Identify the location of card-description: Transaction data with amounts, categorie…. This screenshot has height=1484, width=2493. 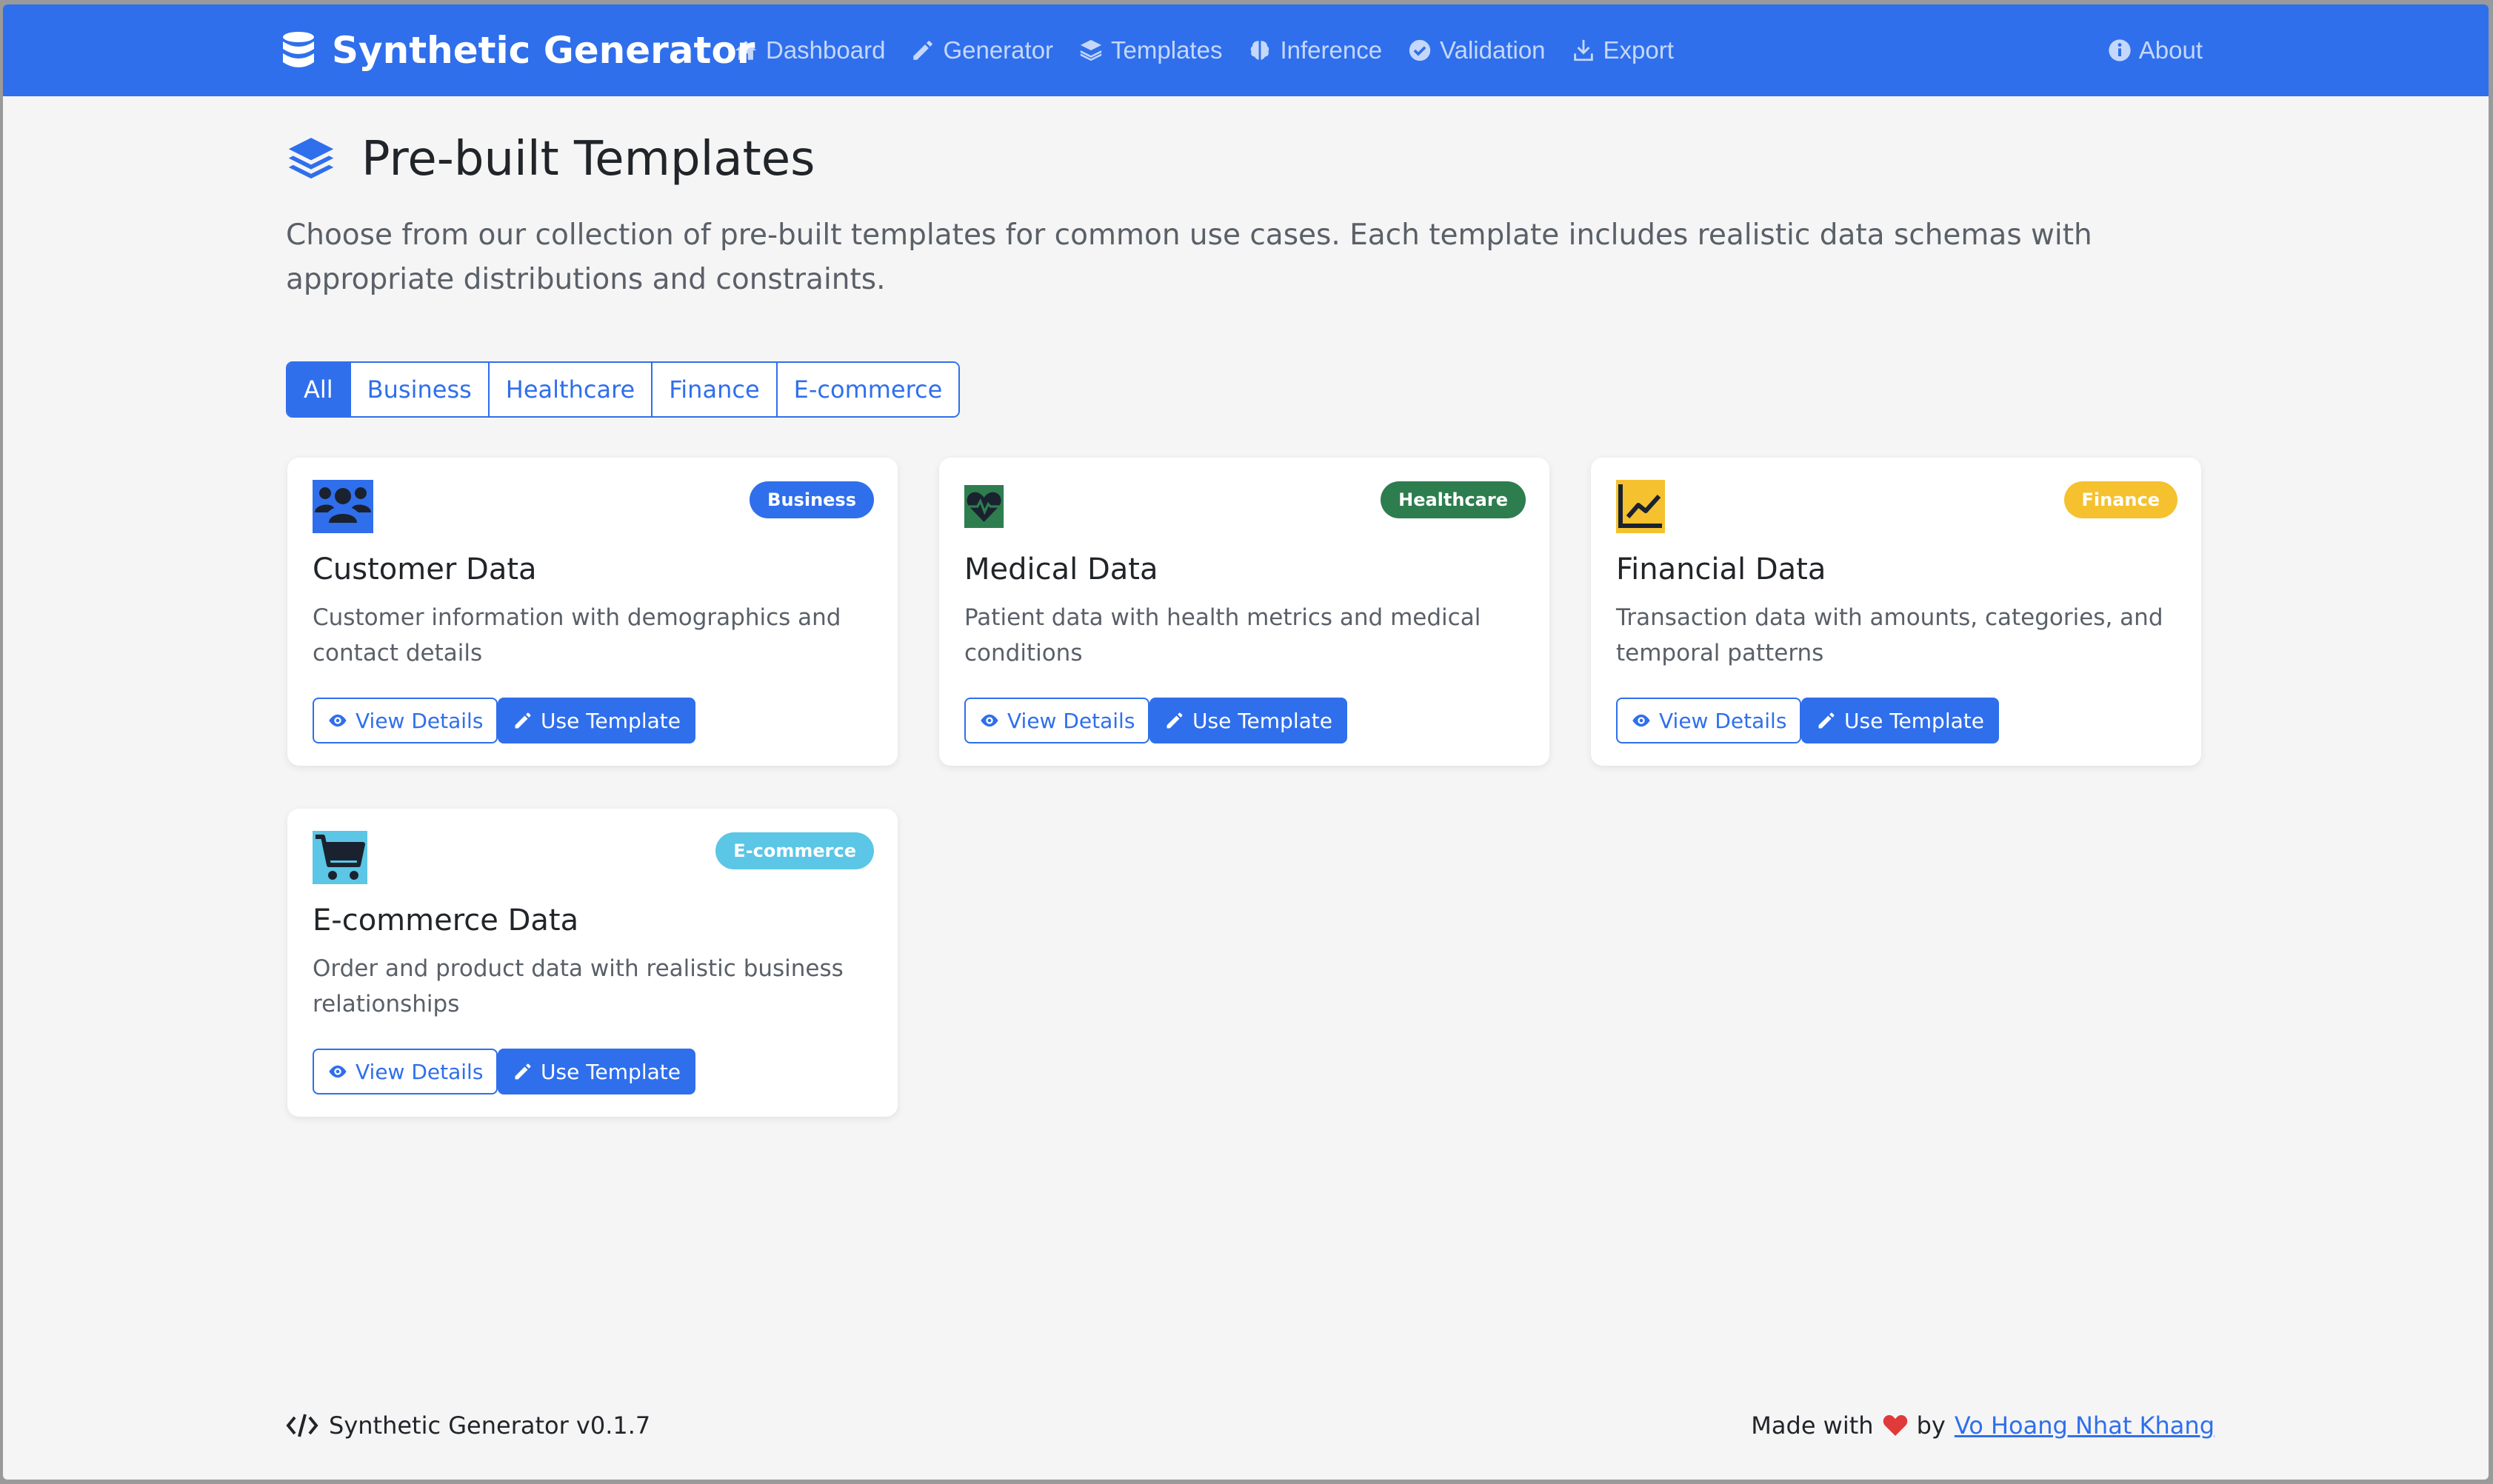
(1889, 635).